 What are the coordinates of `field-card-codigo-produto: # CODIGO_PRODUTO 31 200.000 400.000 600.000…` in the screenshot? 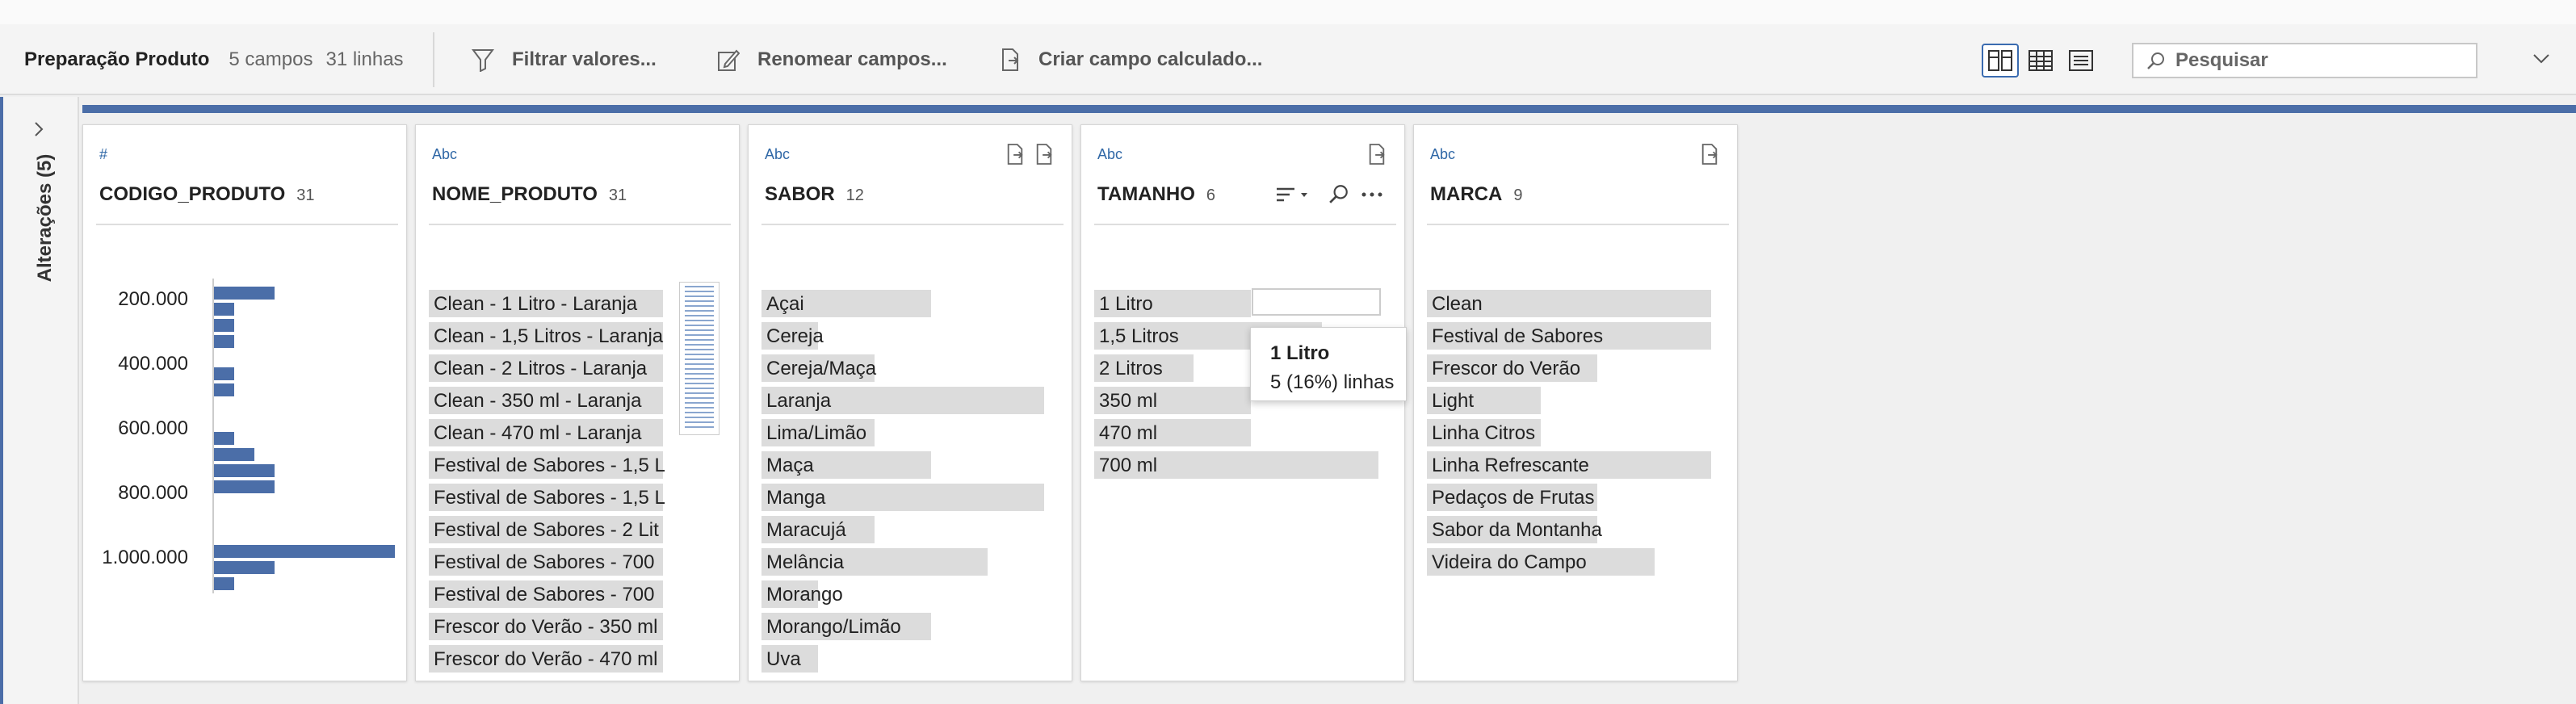 It's located at (244, 402).